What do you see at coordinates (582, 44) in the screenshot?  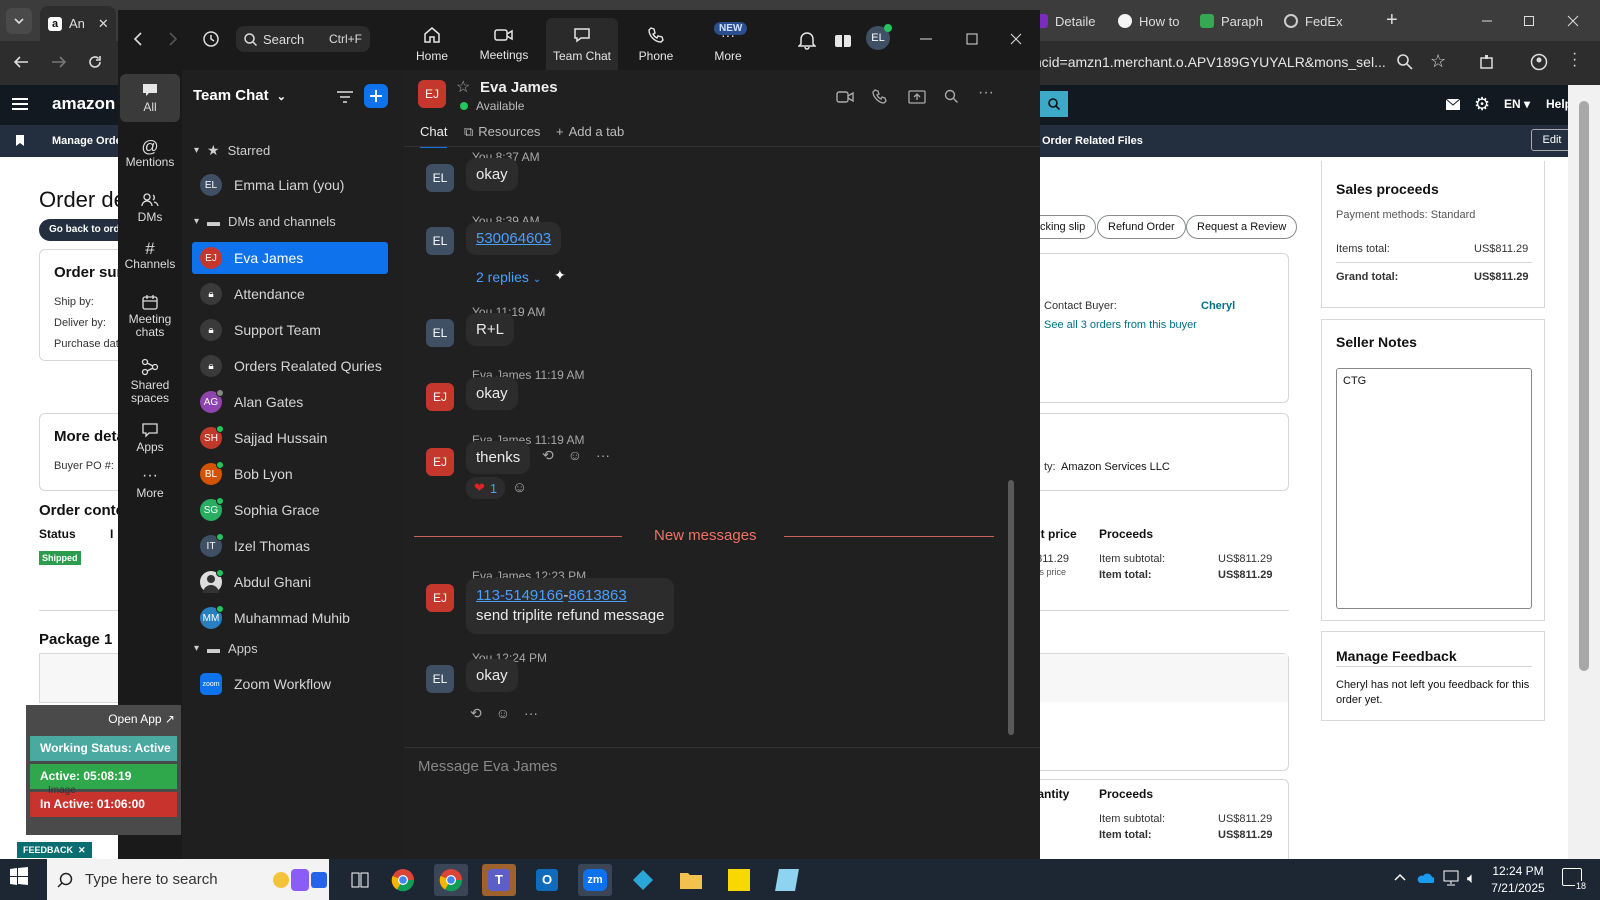 I see `nav-team-chat: Team Chat` at bounding box center [582, 44].